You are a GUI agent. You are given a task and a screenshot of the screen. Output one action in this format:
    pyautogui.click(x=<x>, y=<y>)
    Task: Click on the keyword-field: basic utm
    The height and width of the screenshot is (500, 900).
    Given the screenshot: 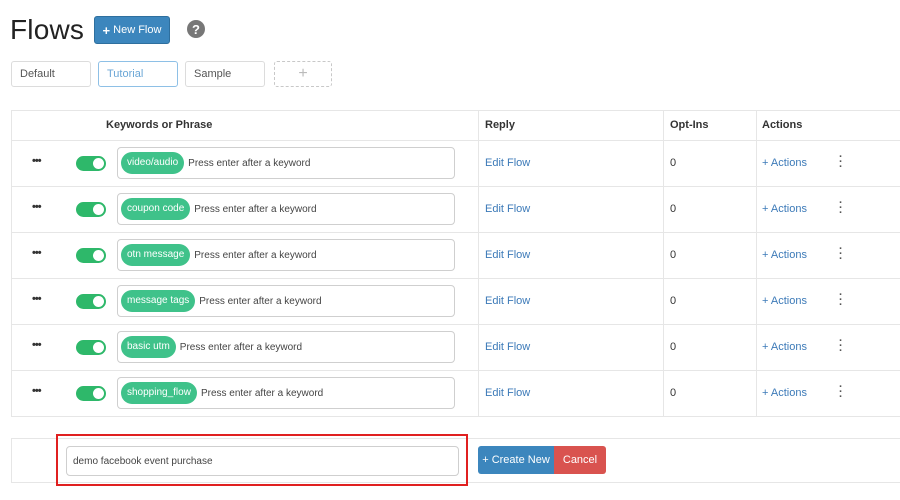 What is the action you would take?
    pyautogui.click(x=286, y=347)
    